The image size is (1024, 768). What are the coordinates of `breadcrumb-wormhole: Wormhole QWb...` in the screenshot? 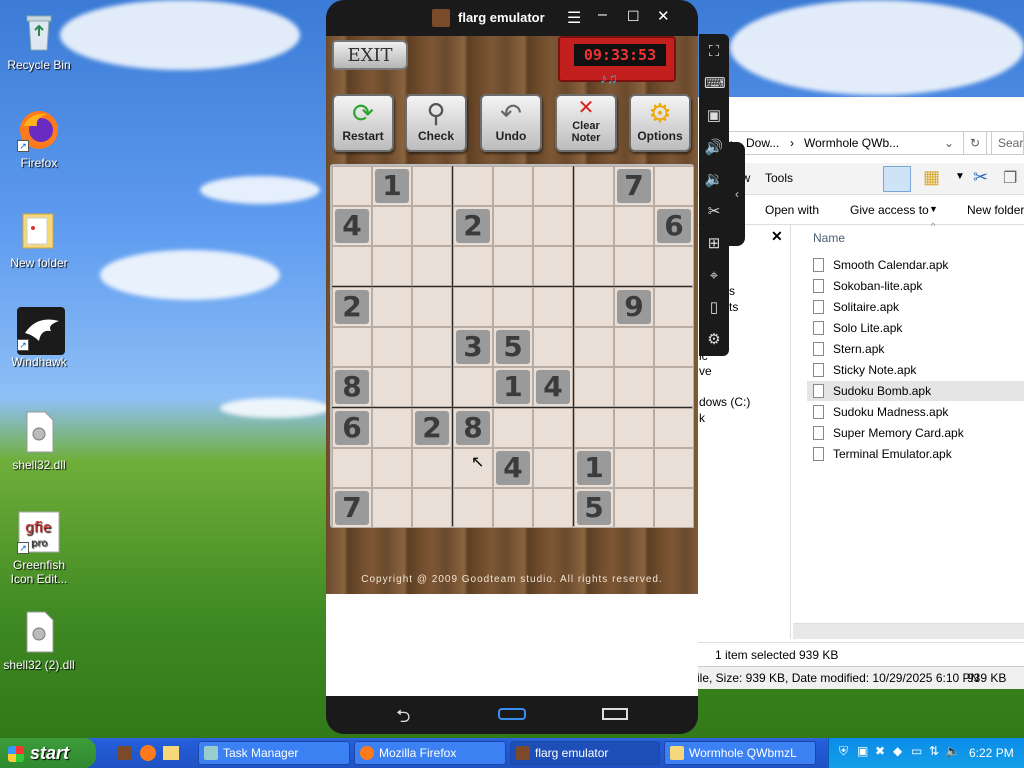 It's located at (851, 143).